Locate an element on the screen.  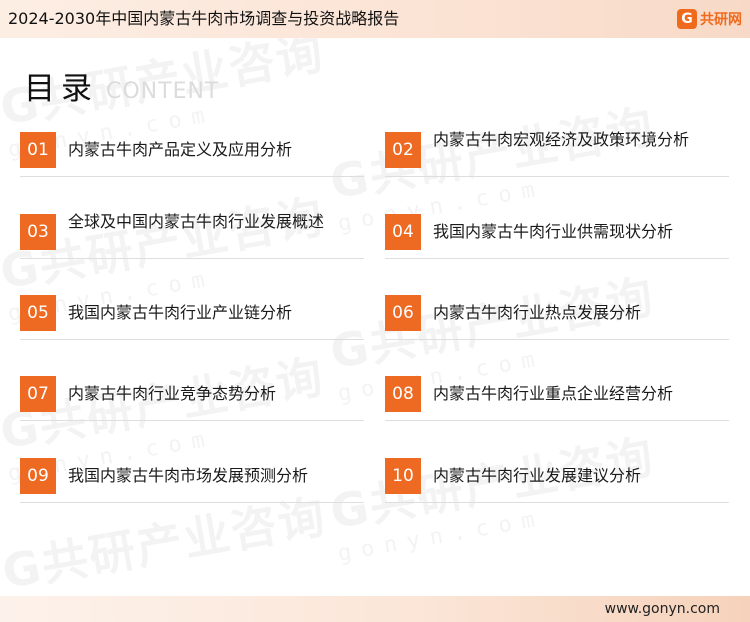
toc-item-08: 08 内蒙古牛肉行业重点企业经营分析 is located at coordinates (557, 398).